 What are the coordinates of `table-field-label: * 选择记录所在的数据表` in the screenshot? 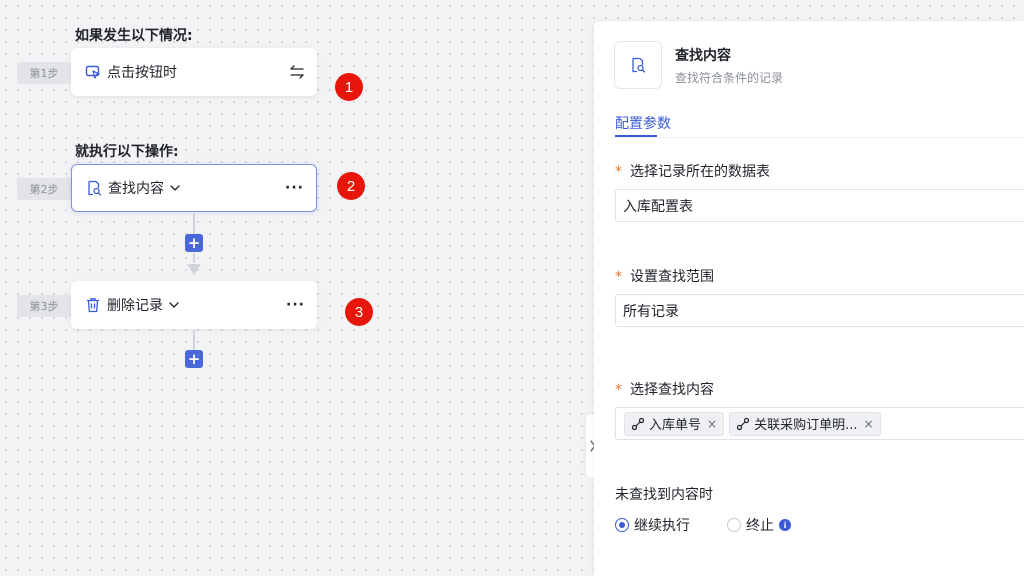 It's located at (692, 171).